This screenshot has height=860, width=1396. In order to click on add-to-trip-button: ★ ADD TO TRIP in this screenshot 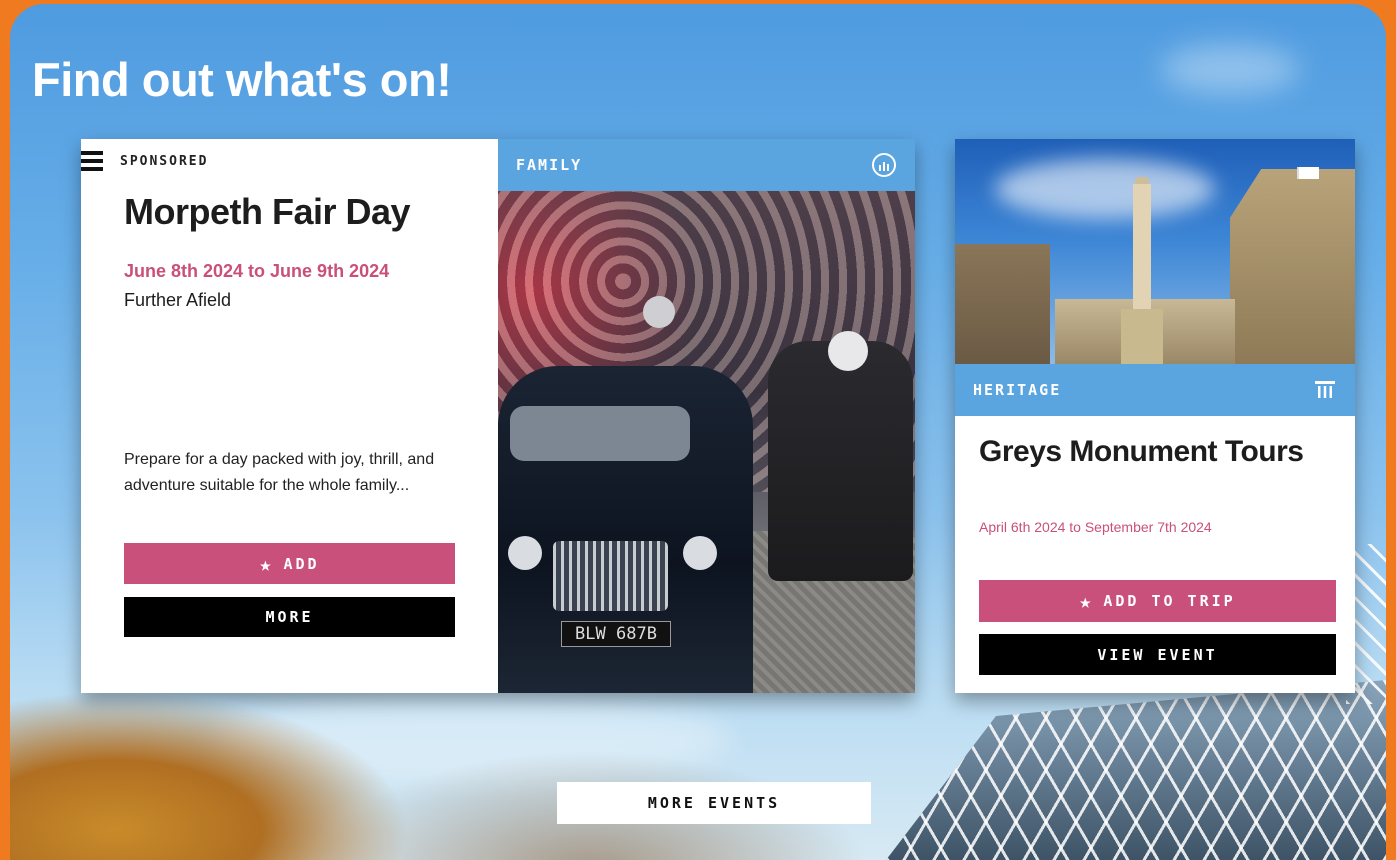, I will do `click(1157, 601)`.